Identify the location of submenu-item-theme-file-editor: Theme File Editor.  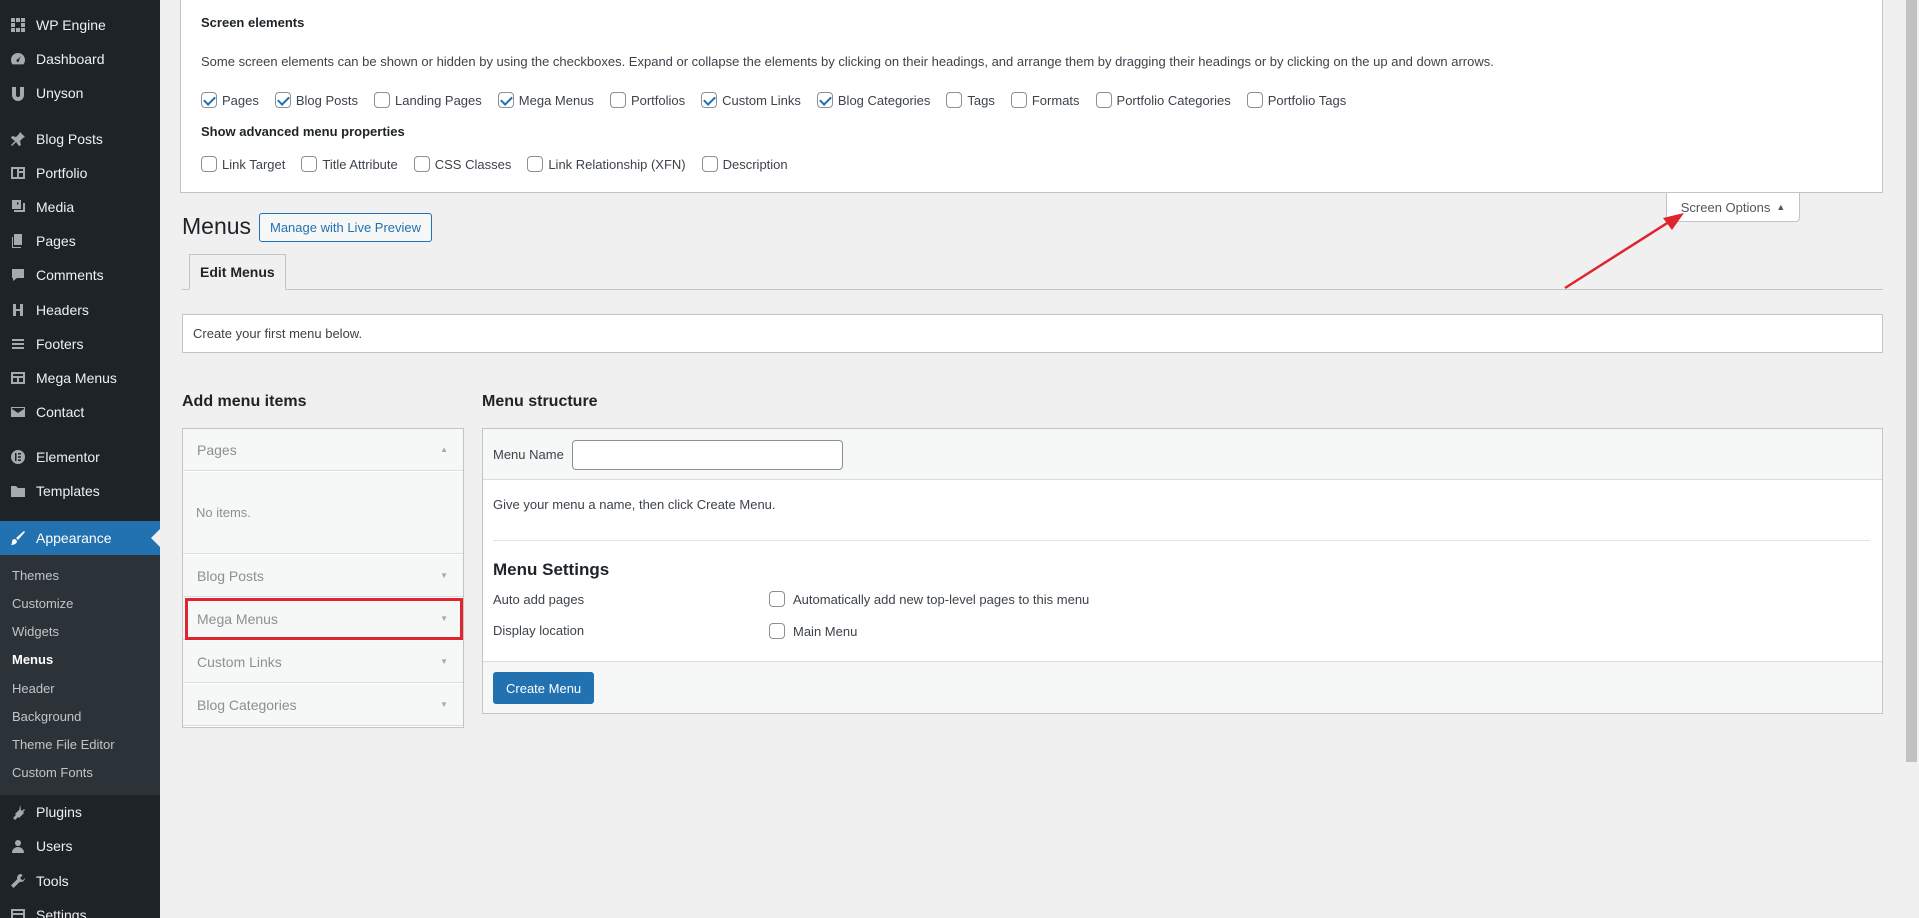
(63, 744).